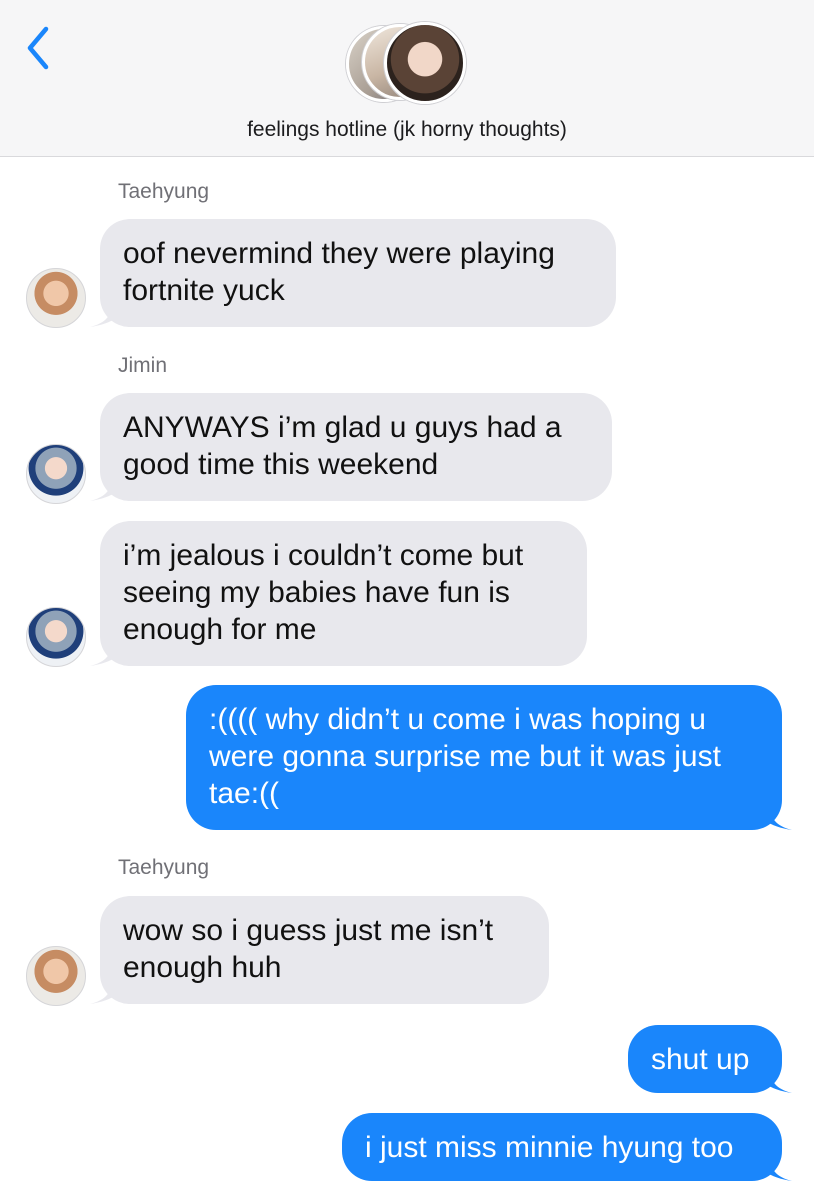 The height and width of the screenshot is (1200, 814). What do you see at coordinates (705, 1059) in the screenshot?
I see `outgoing-message-bubble: shut up` at bounding box center [705, 1059].